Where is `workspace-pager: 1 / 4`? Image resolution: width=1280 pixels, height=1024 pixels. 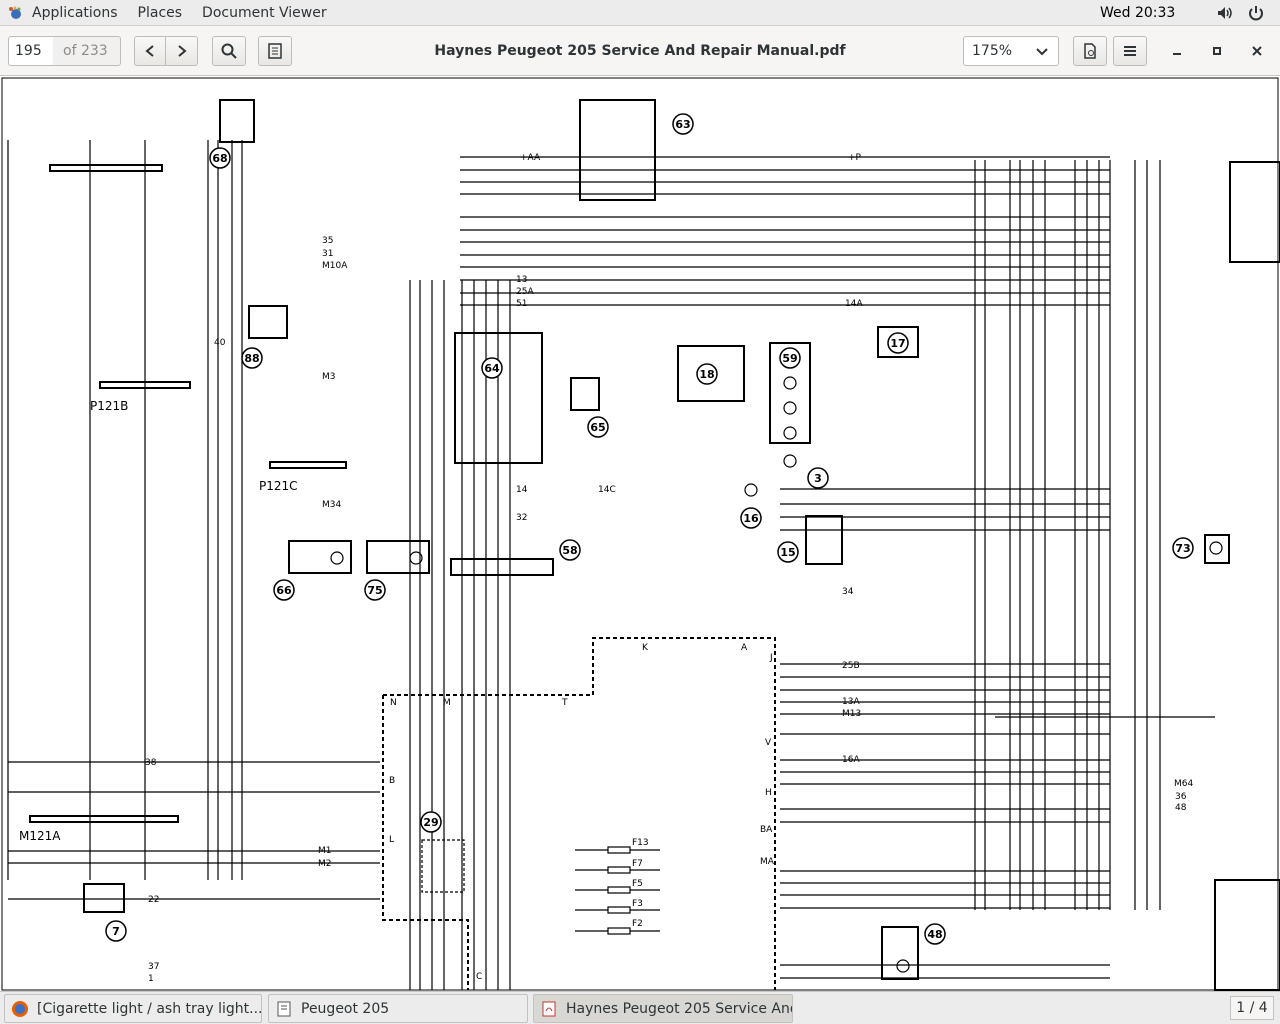 workspace-pager: 1 / 4 is located at coordinates (1252, 1008).